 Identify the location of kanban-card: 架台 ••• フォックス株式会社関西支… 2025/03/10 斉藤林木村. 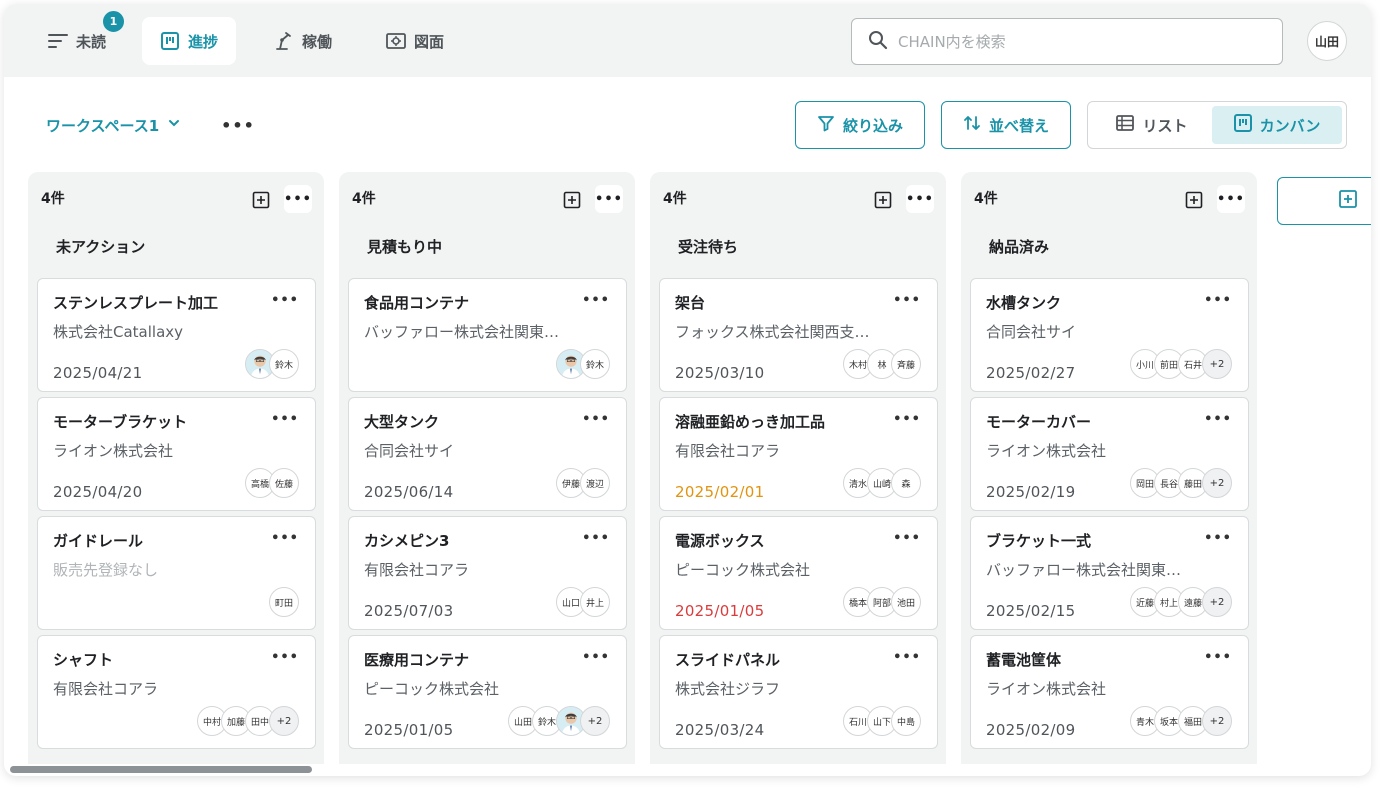
(798, 335).